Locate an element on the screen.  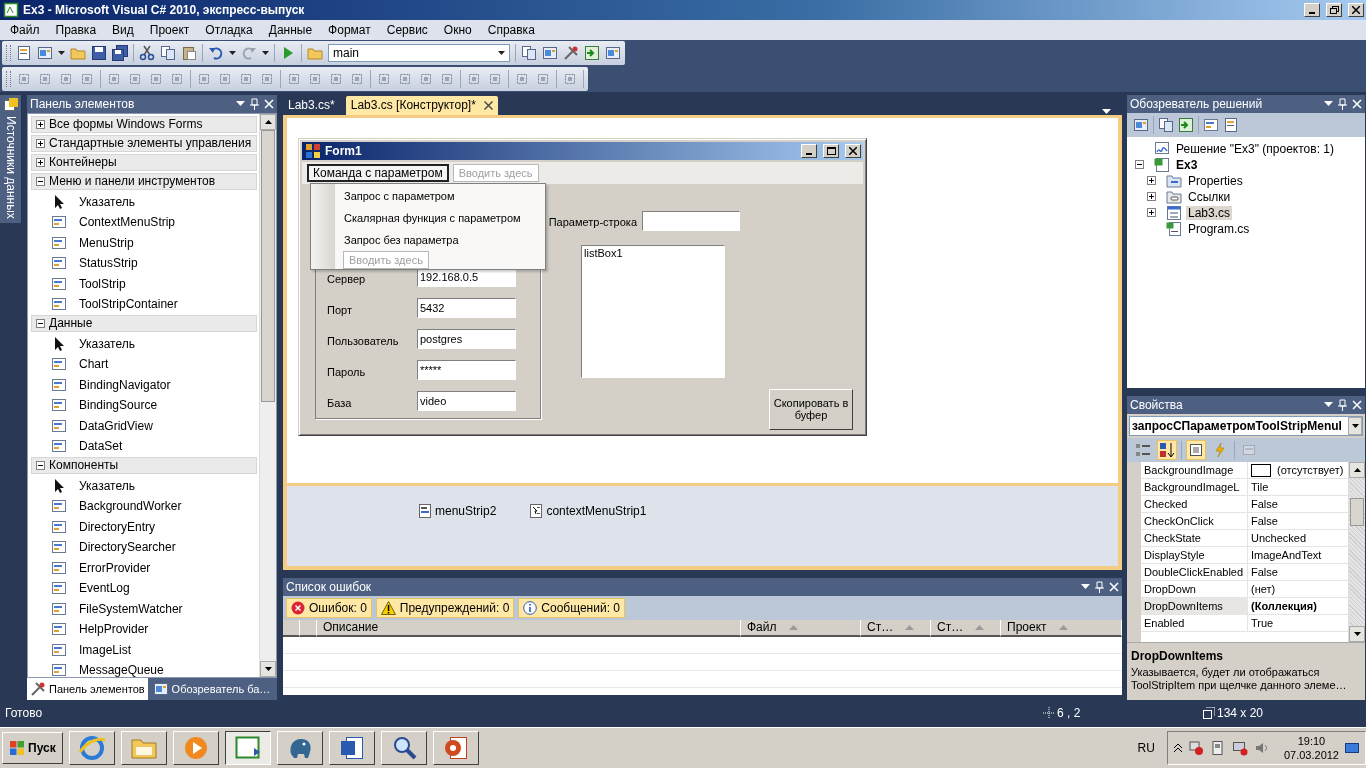
toolbox-item: ContextMenuStrip is located at coordinates (127, 222).